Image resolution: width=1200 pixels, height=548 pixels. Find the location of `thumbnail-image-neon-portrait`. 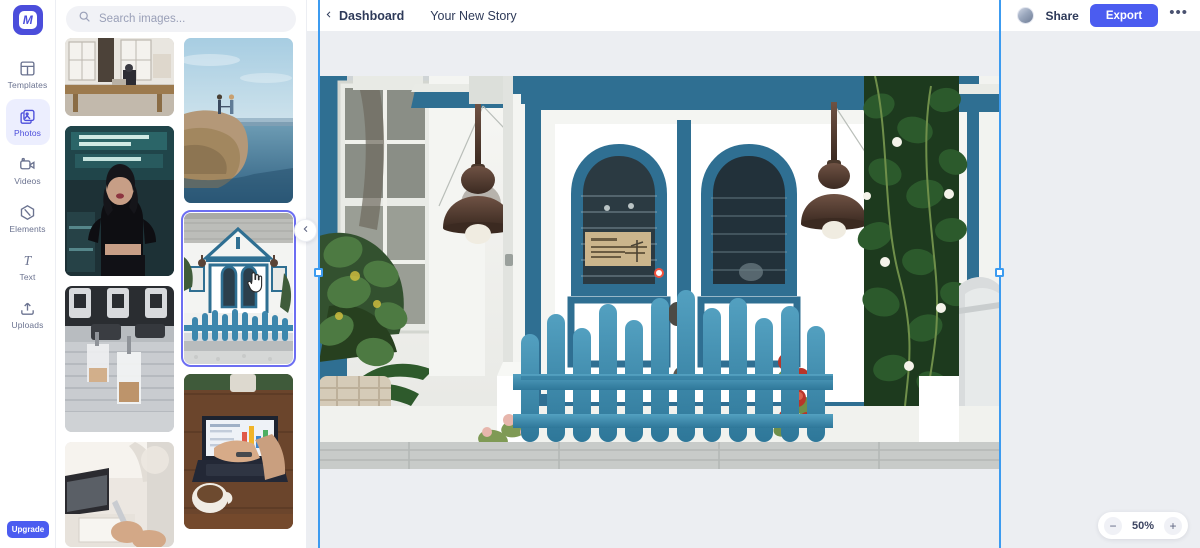

thumbnail-image-neon-portrait is located at coordinates (119, 201).